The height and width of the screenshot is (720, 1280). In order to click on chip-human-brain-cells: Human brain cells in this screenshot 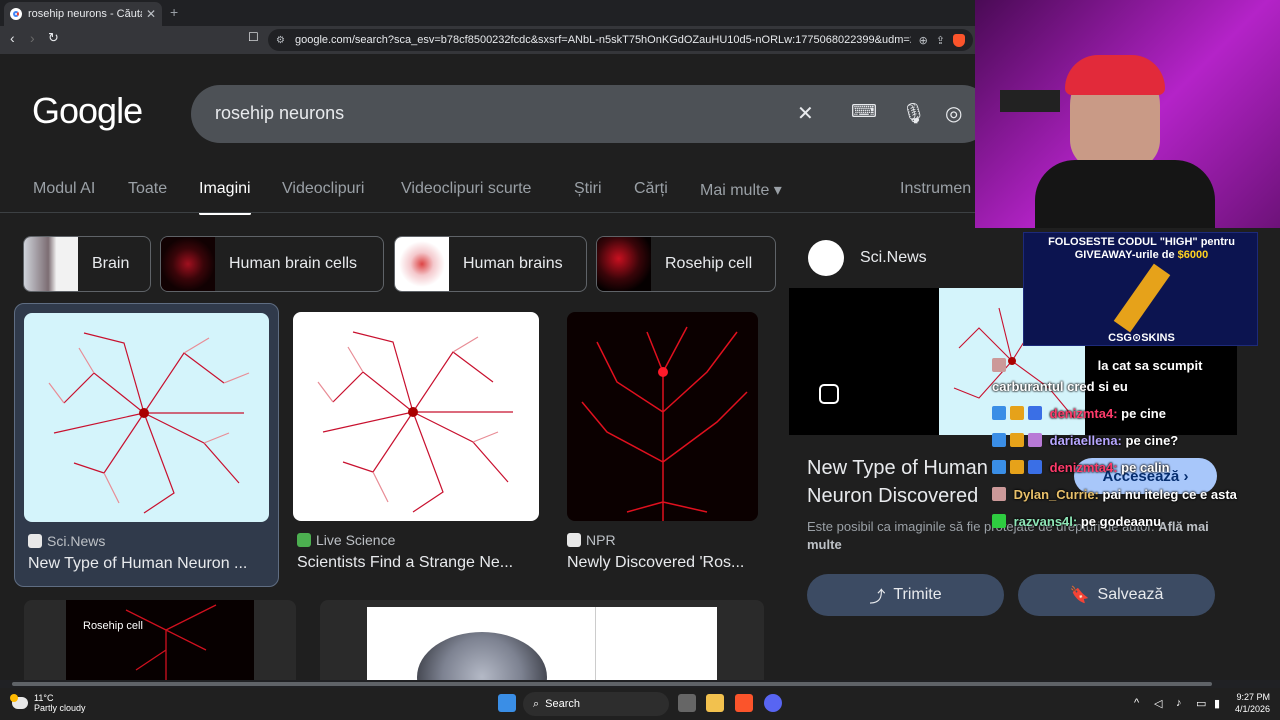, I will do `click(272, 264)`.